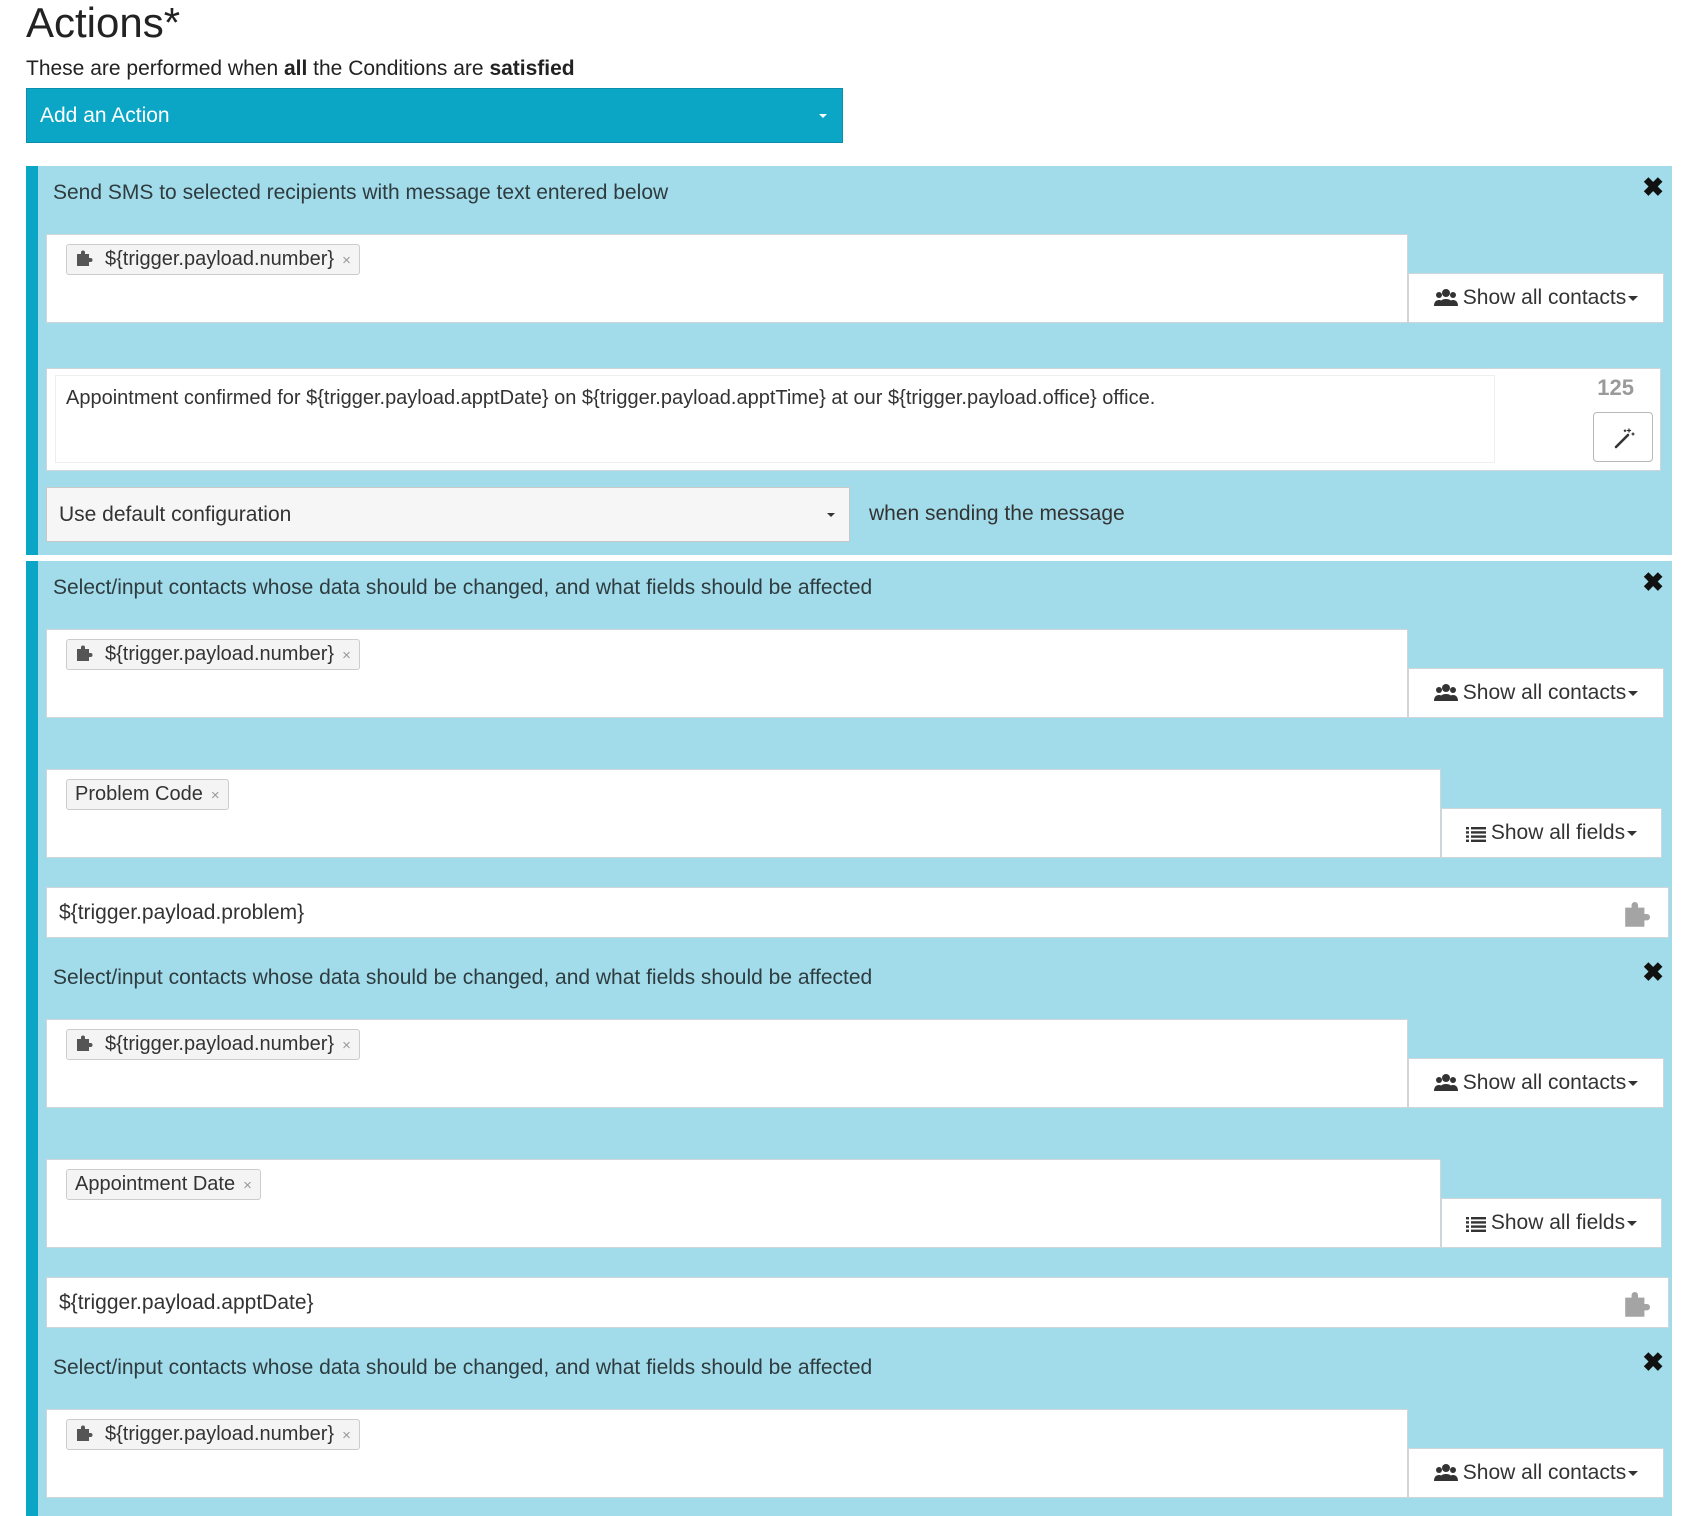  What do you see at coordinates (182, 912) in the screenshot?
I see `field-value-text: ${trigger.payload.problem}` at bounding box center [182, 912].